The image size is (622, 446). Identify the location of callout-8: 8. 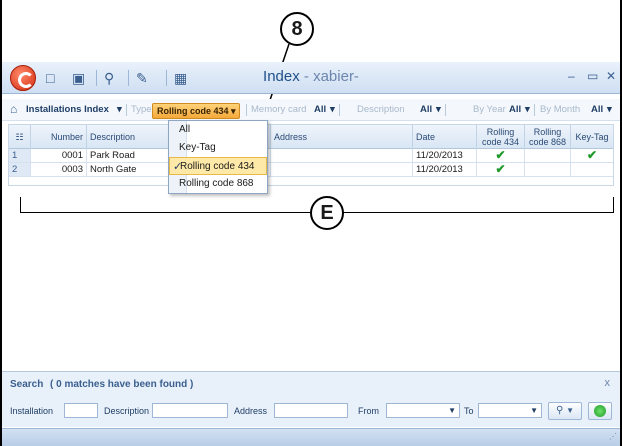
(297, 29).